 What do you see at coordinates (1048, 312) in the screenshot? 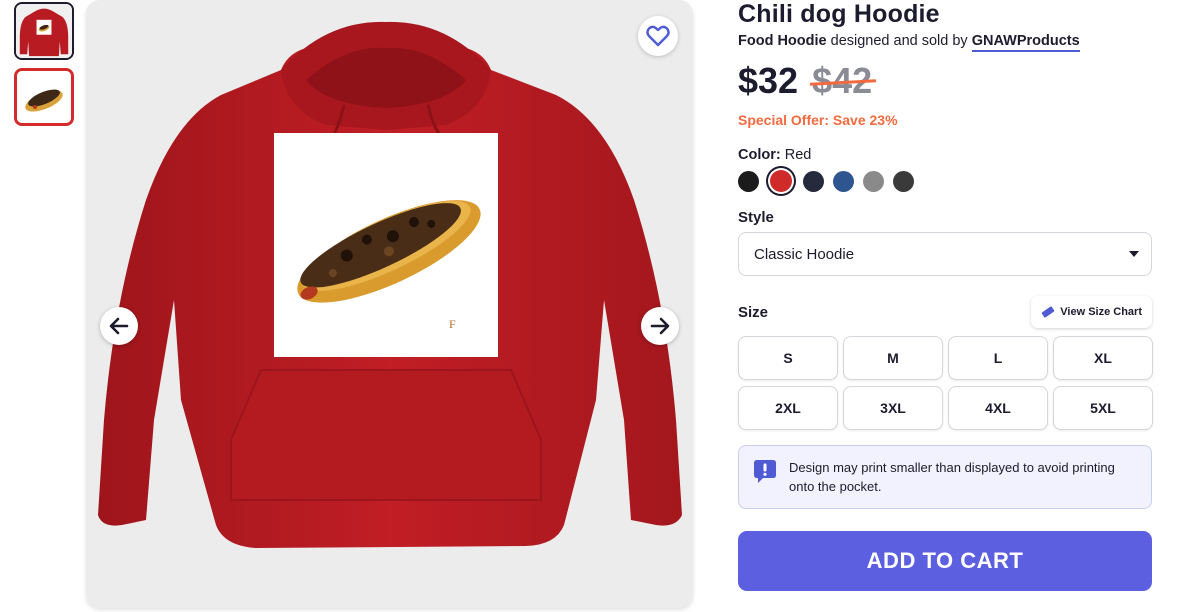
I see `ruler-icon` at bounding box center [1048, 312].